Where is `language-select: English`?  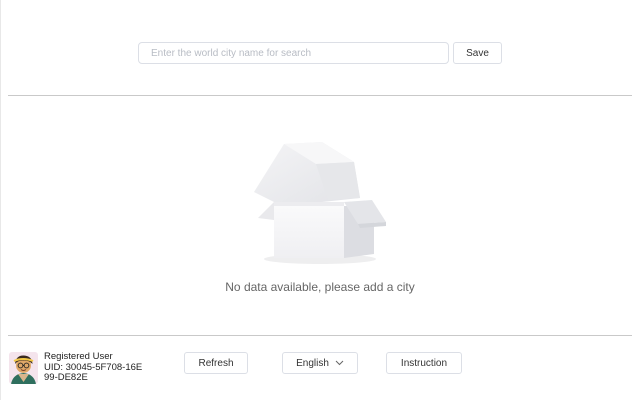
language-select: English is located at coordinates (320, 363).